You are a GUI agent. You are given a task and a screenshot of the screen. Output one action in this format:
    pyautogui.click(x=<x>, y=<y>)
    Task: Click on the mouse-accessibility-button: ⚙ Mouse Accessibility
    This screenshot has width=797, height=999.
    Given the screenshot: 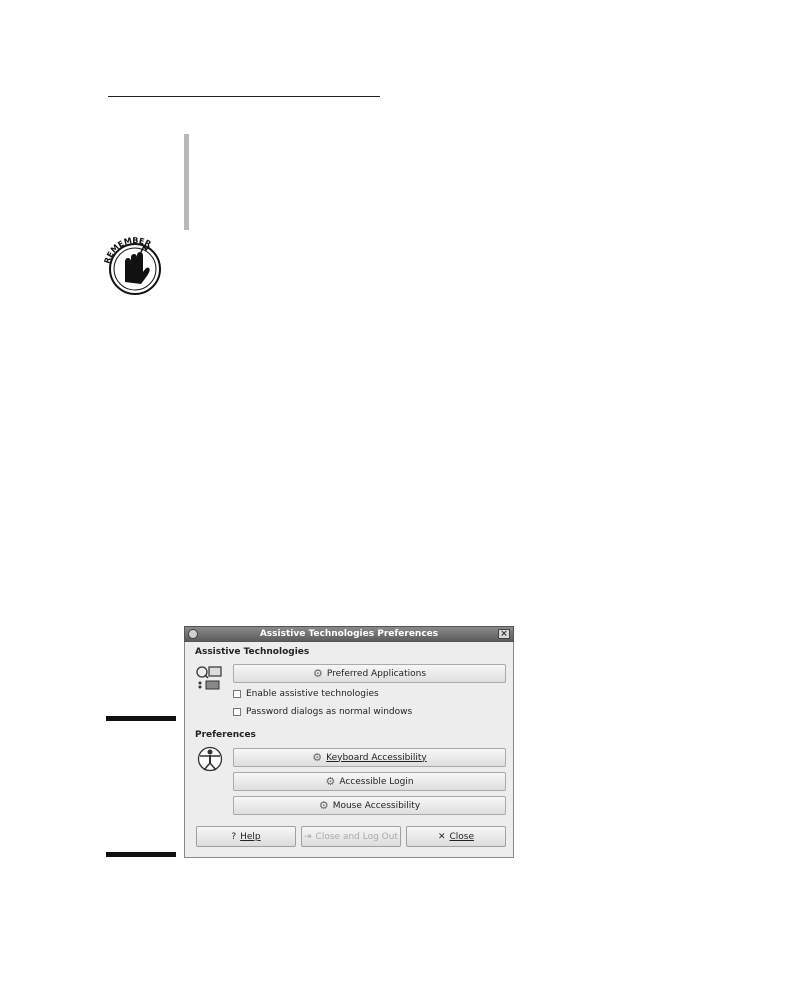 What is the action you would take?
    pyautogui.click(x=369, y=805)
    